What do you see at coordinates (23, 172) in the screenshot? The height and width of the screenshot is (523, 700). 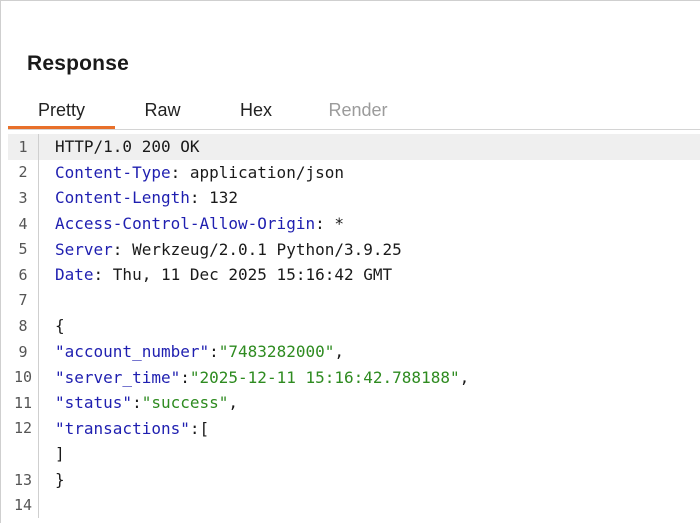 I see `line-number: 2` at bounding box center [23, 172].